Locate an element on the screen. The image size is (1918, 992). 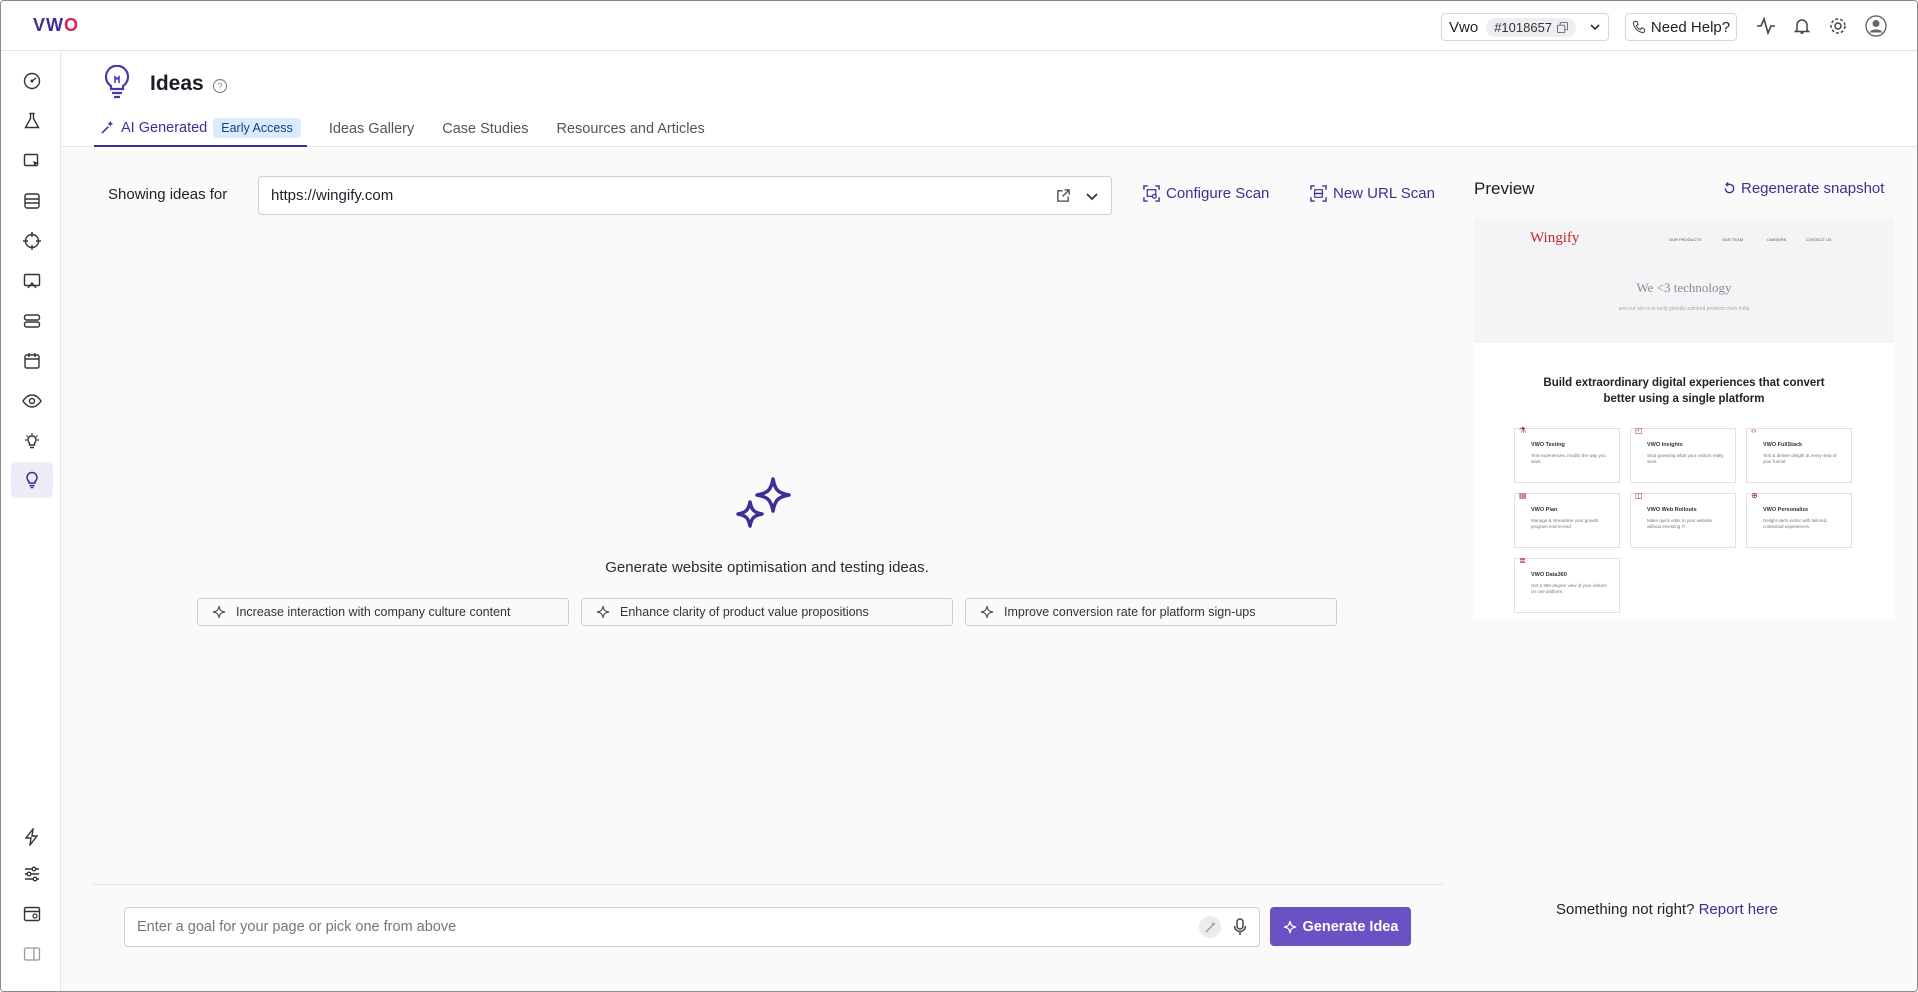
snapshot-nav-item: CAREERS is located at coordinates (1777, 239).